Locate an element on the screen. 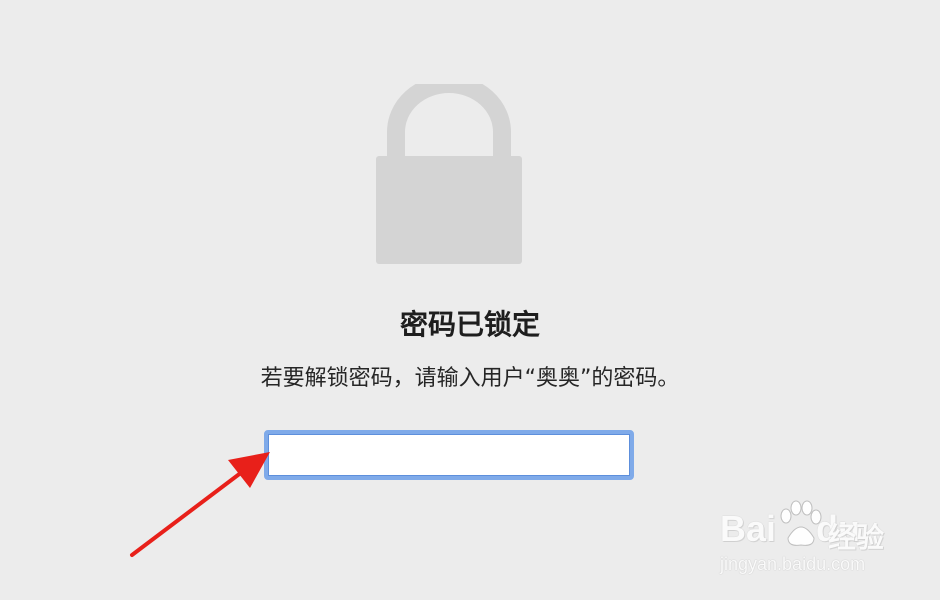 This screenshot has width=940, height=600. watermark-suffix: 经验 is located at coordinates (856, 537).